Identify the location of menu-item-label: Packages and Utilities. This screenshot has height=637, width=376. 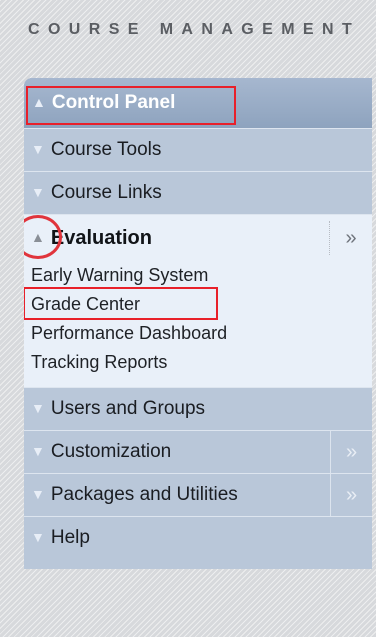
(144, 494).